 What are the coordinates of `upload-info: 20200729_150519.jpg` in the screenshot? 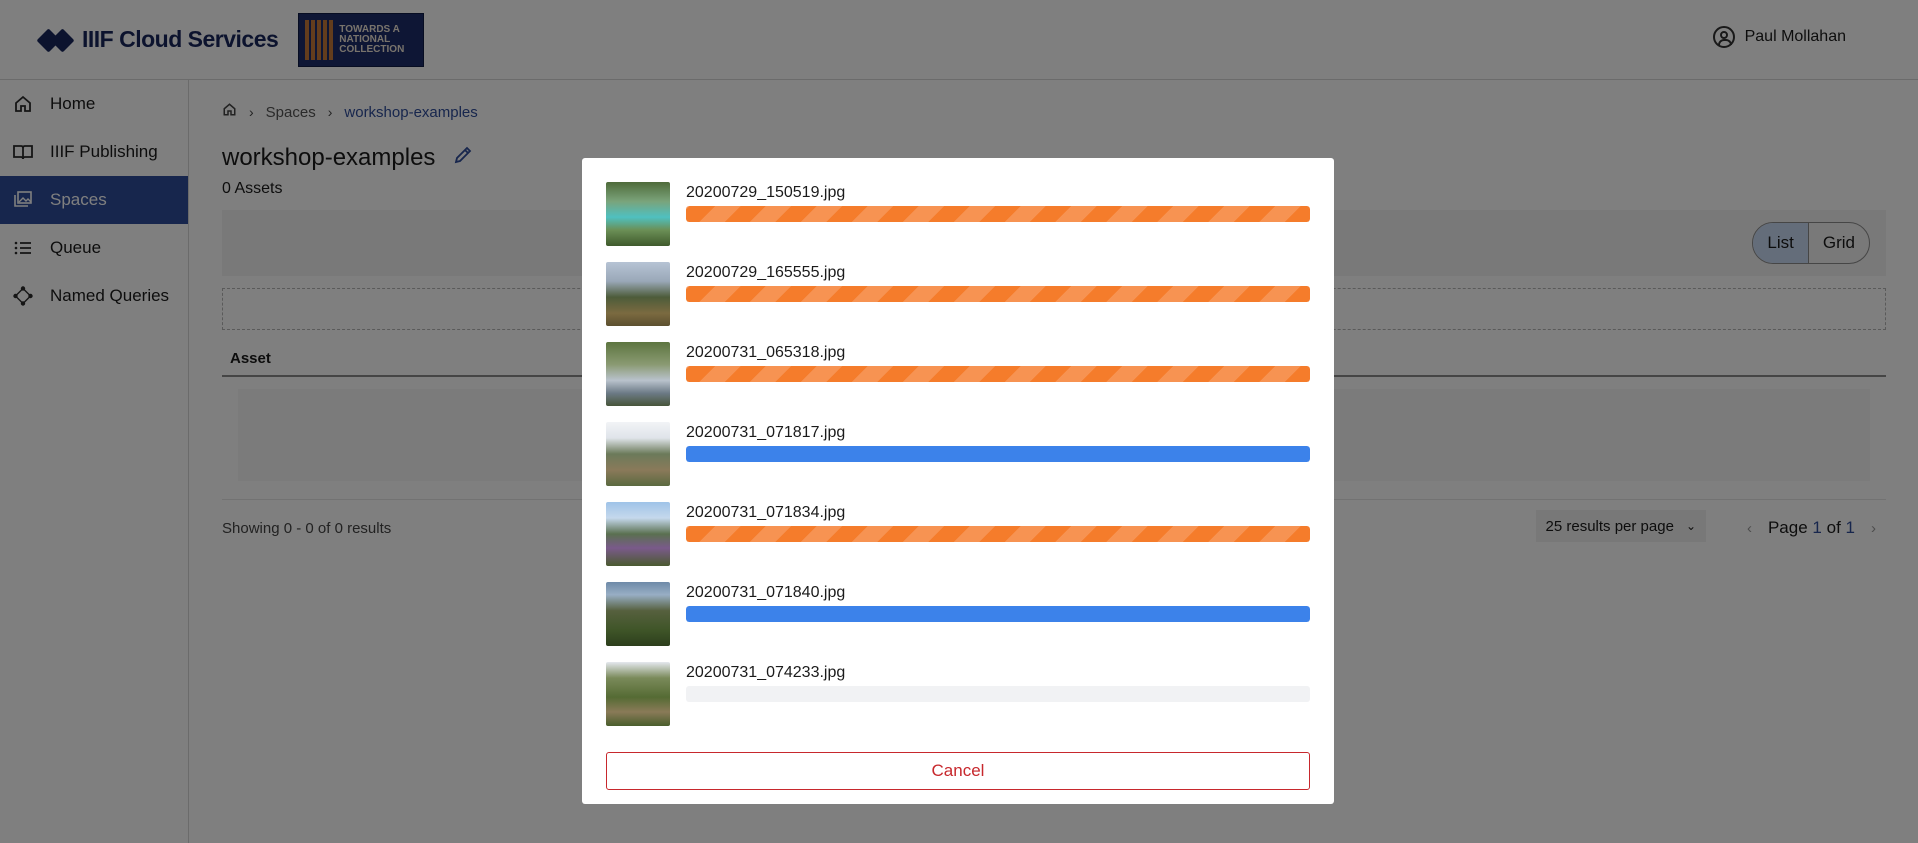 It's located at (998, 222).